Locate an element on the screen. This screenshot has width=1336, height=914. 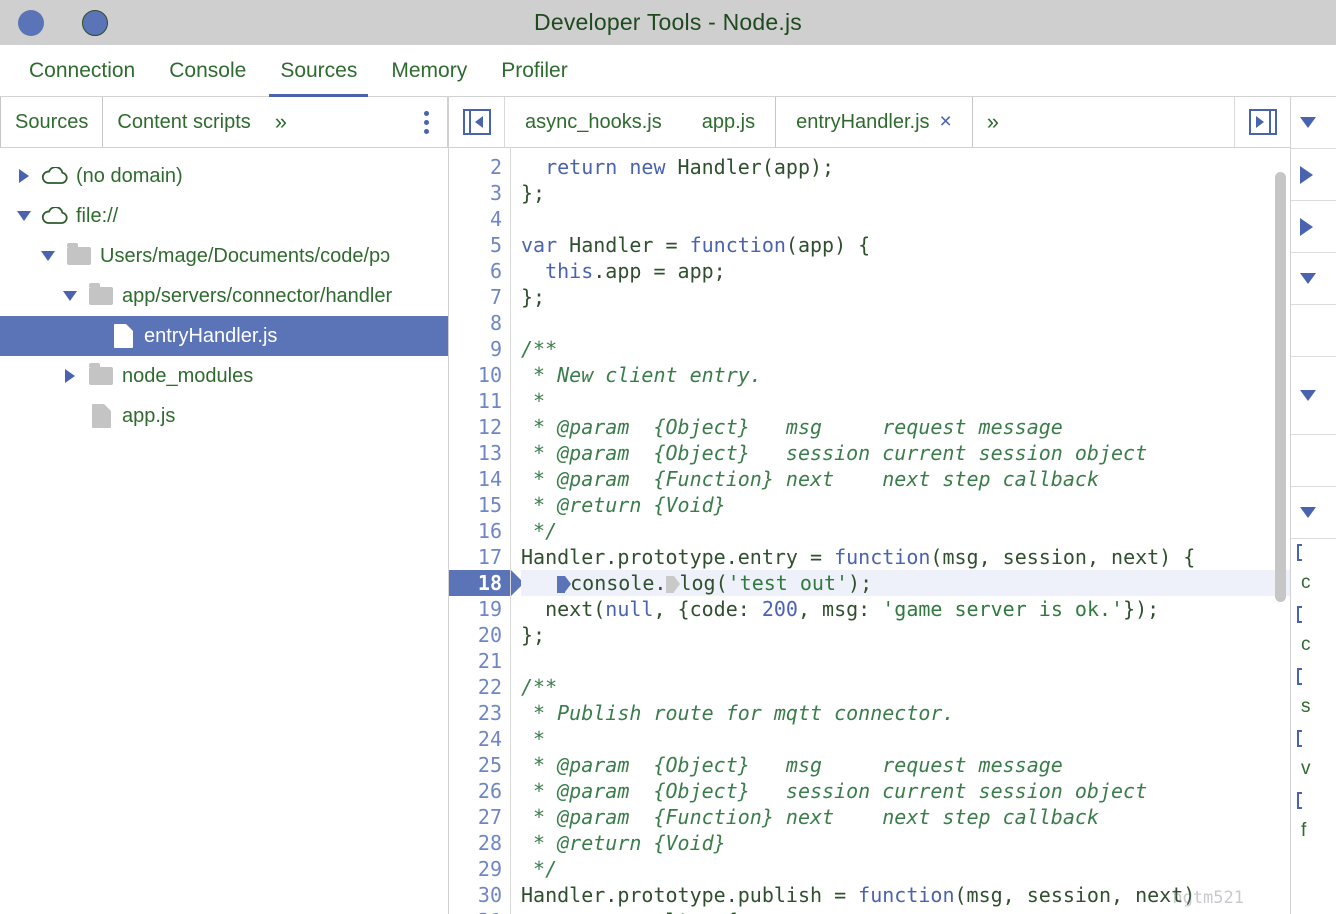
line-number: 8 is located at coordinates (480, 323).